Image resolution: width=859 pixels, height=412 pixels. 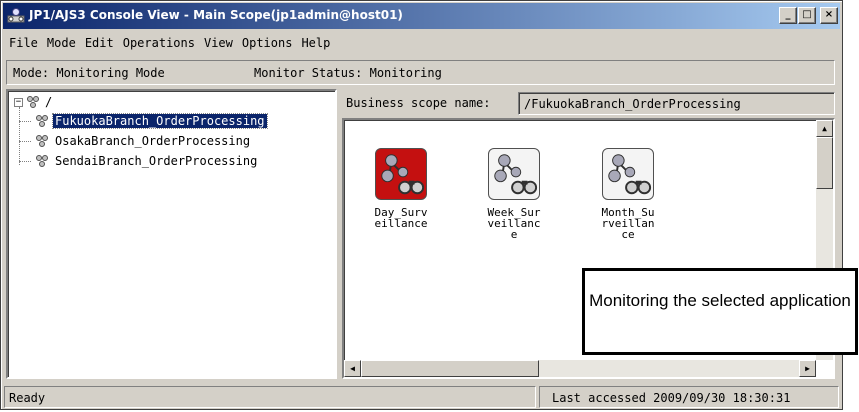 I want to click on maximize-button: □, so click(x=807, y=15).